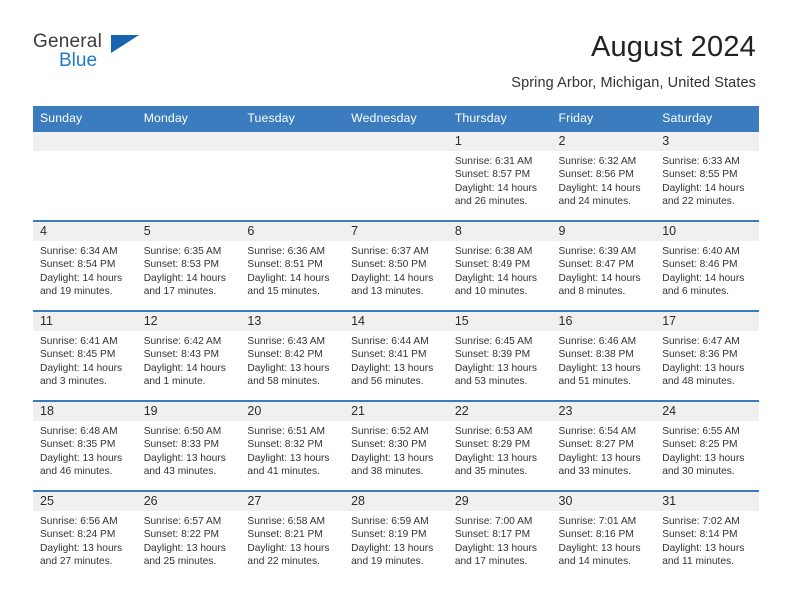 This screenshot has height=612, width=792. I want to click on sunrise-text: Sunrise: 6:50 AM, so click(182, 431).